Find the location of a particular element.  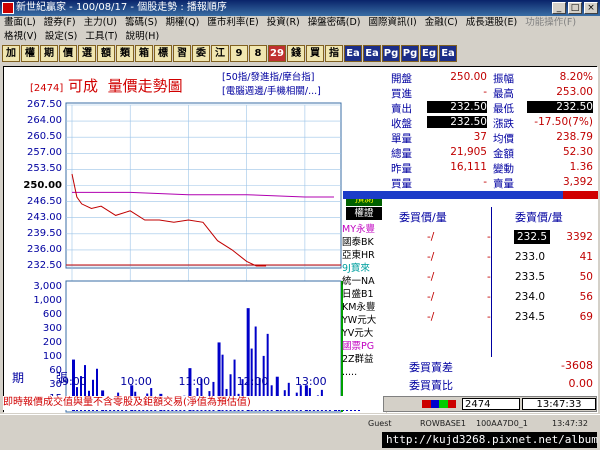

status-bar: 2474 13:47:33 is located at coordinates (490, 404).